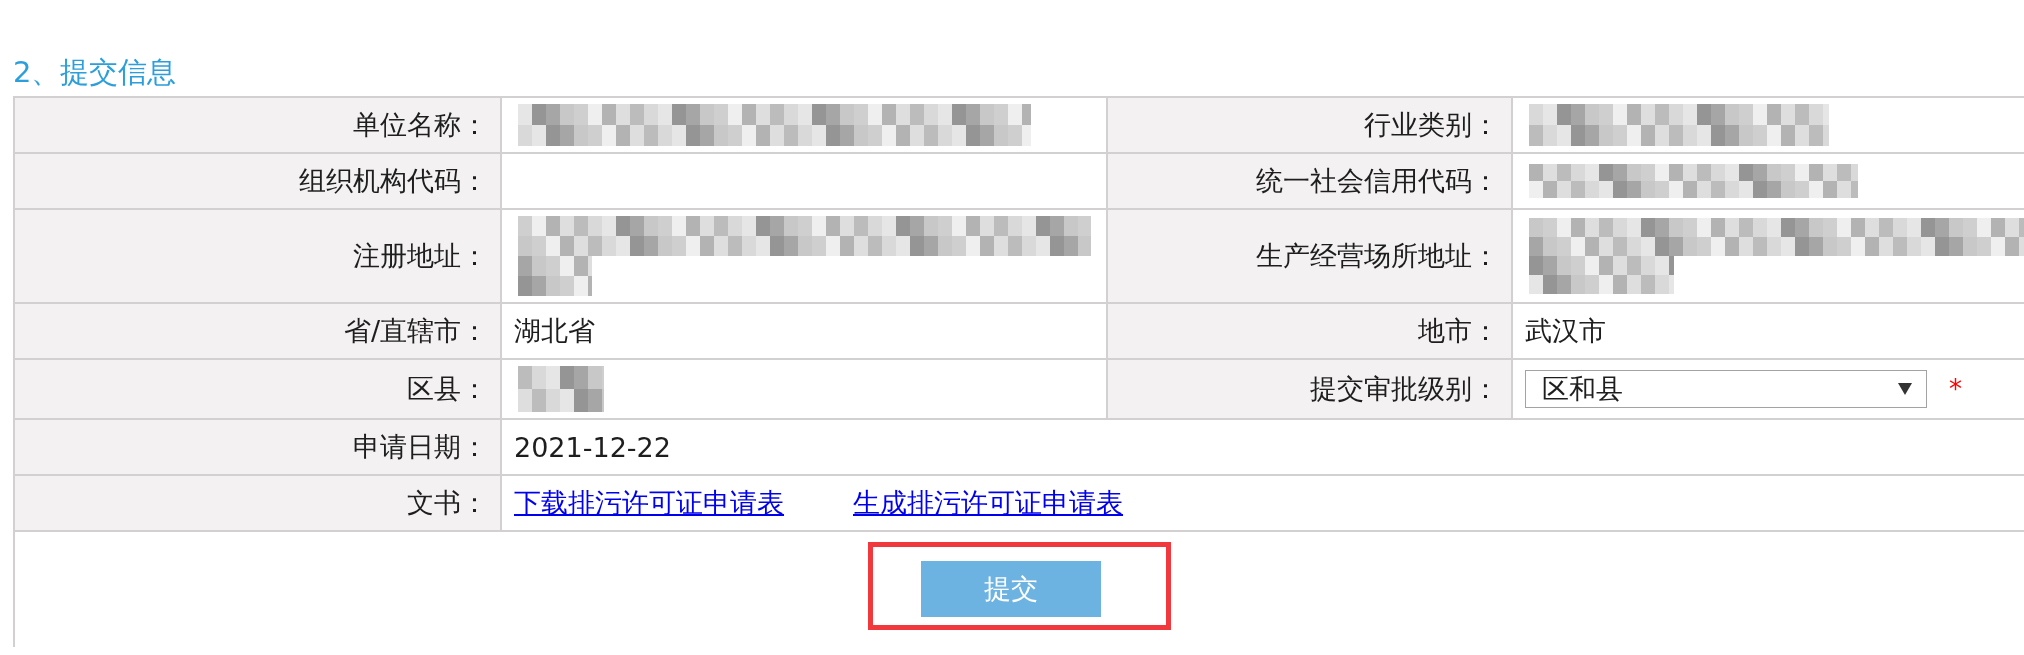 Image resolution: width=2024 pixels, height=655 pixels. What do you see at coordinates (415, 330) in the screenshot?
I see `field-label: 省/直辖市：` at bounding box center [415, 330].